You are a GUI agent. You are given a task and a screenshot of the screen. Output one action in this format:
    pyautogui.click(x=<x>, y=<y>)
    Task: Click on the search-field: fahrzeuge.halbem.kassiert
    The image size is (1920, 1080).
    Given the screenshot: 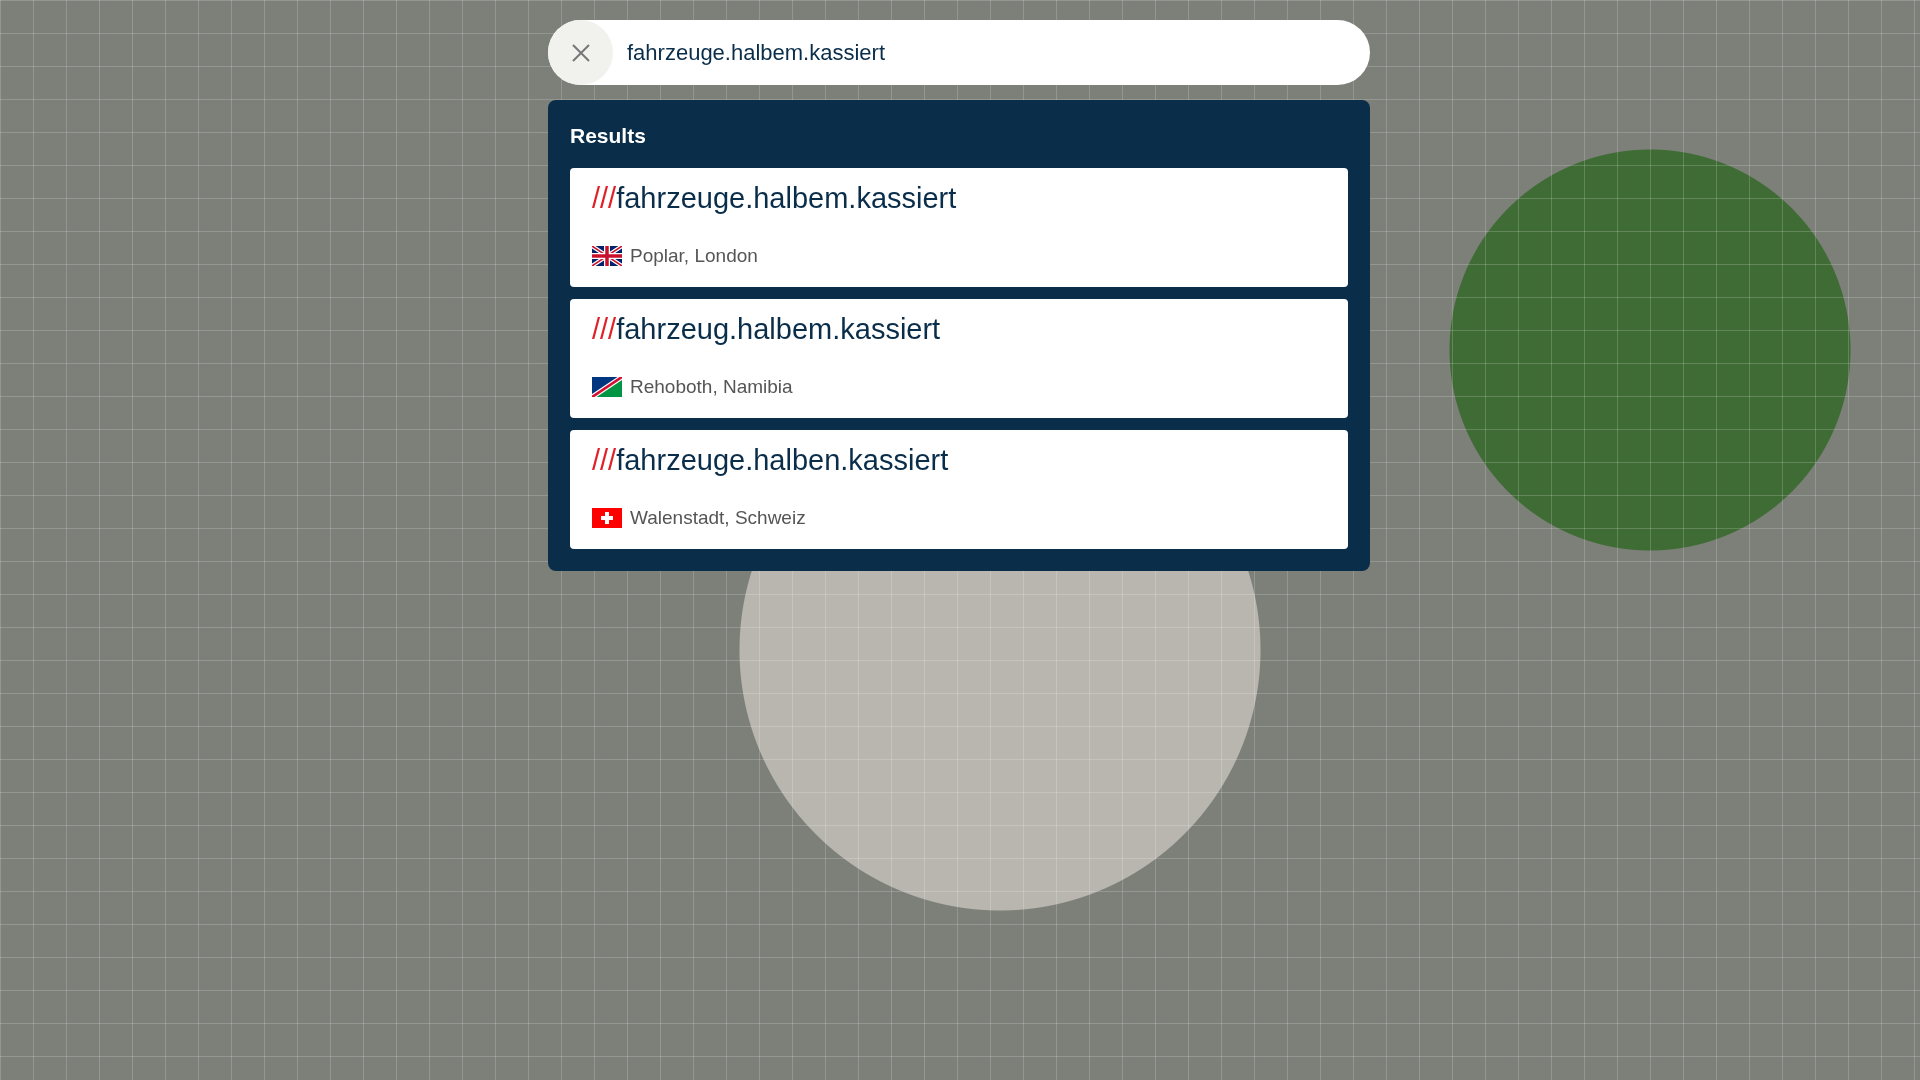 What is the action you would take?
    pyautogui.click(x=927, y=52)
    